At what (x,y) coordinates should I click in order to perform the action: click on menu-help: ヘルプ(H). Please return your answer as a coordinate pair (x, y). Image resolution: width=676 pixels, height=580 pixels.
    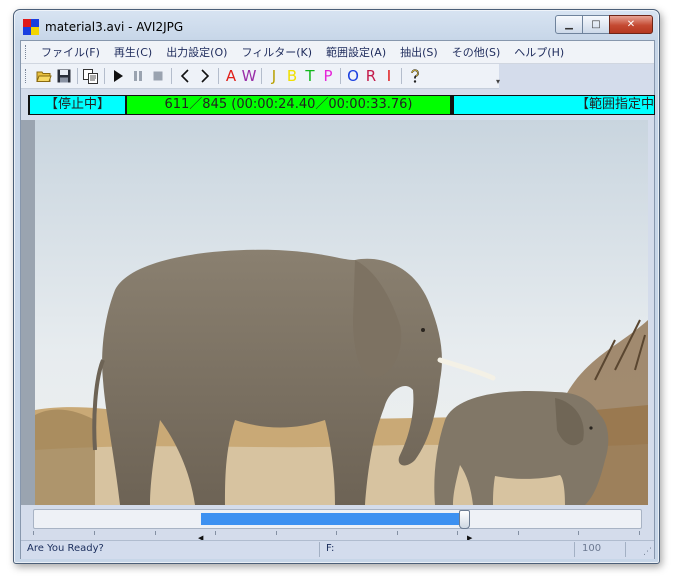
    Looking at the image, I should click on (539, 52).